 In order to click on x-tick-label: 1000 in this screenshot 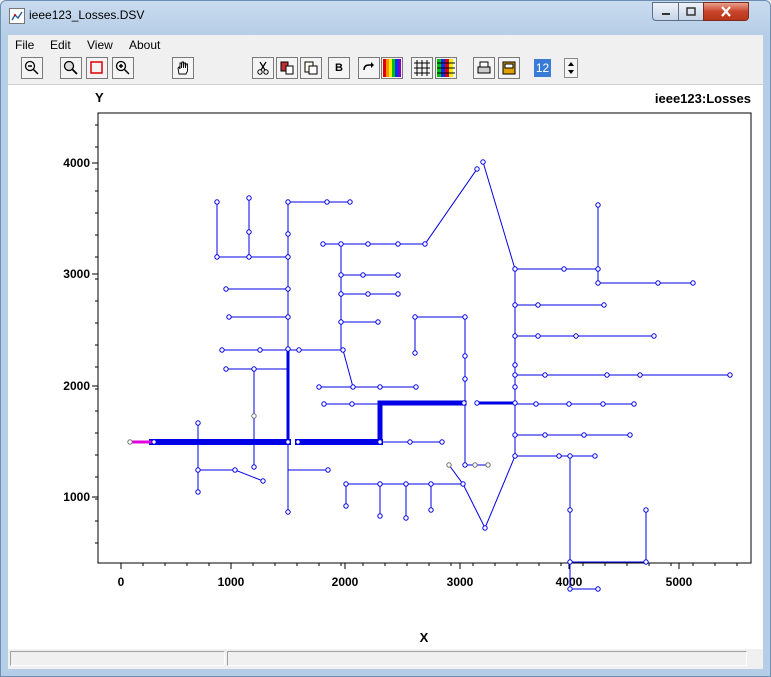, I will do `click(231, 582)`.